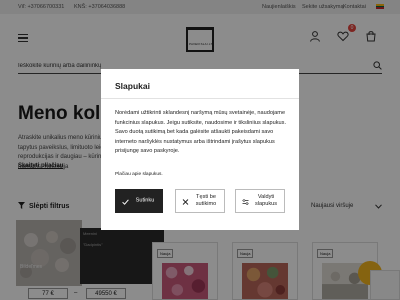 This screenshot has height=300, width=400. Describe the element at coordinates (245, 202) in the screenshot. I see `sliders-icon` at that location.